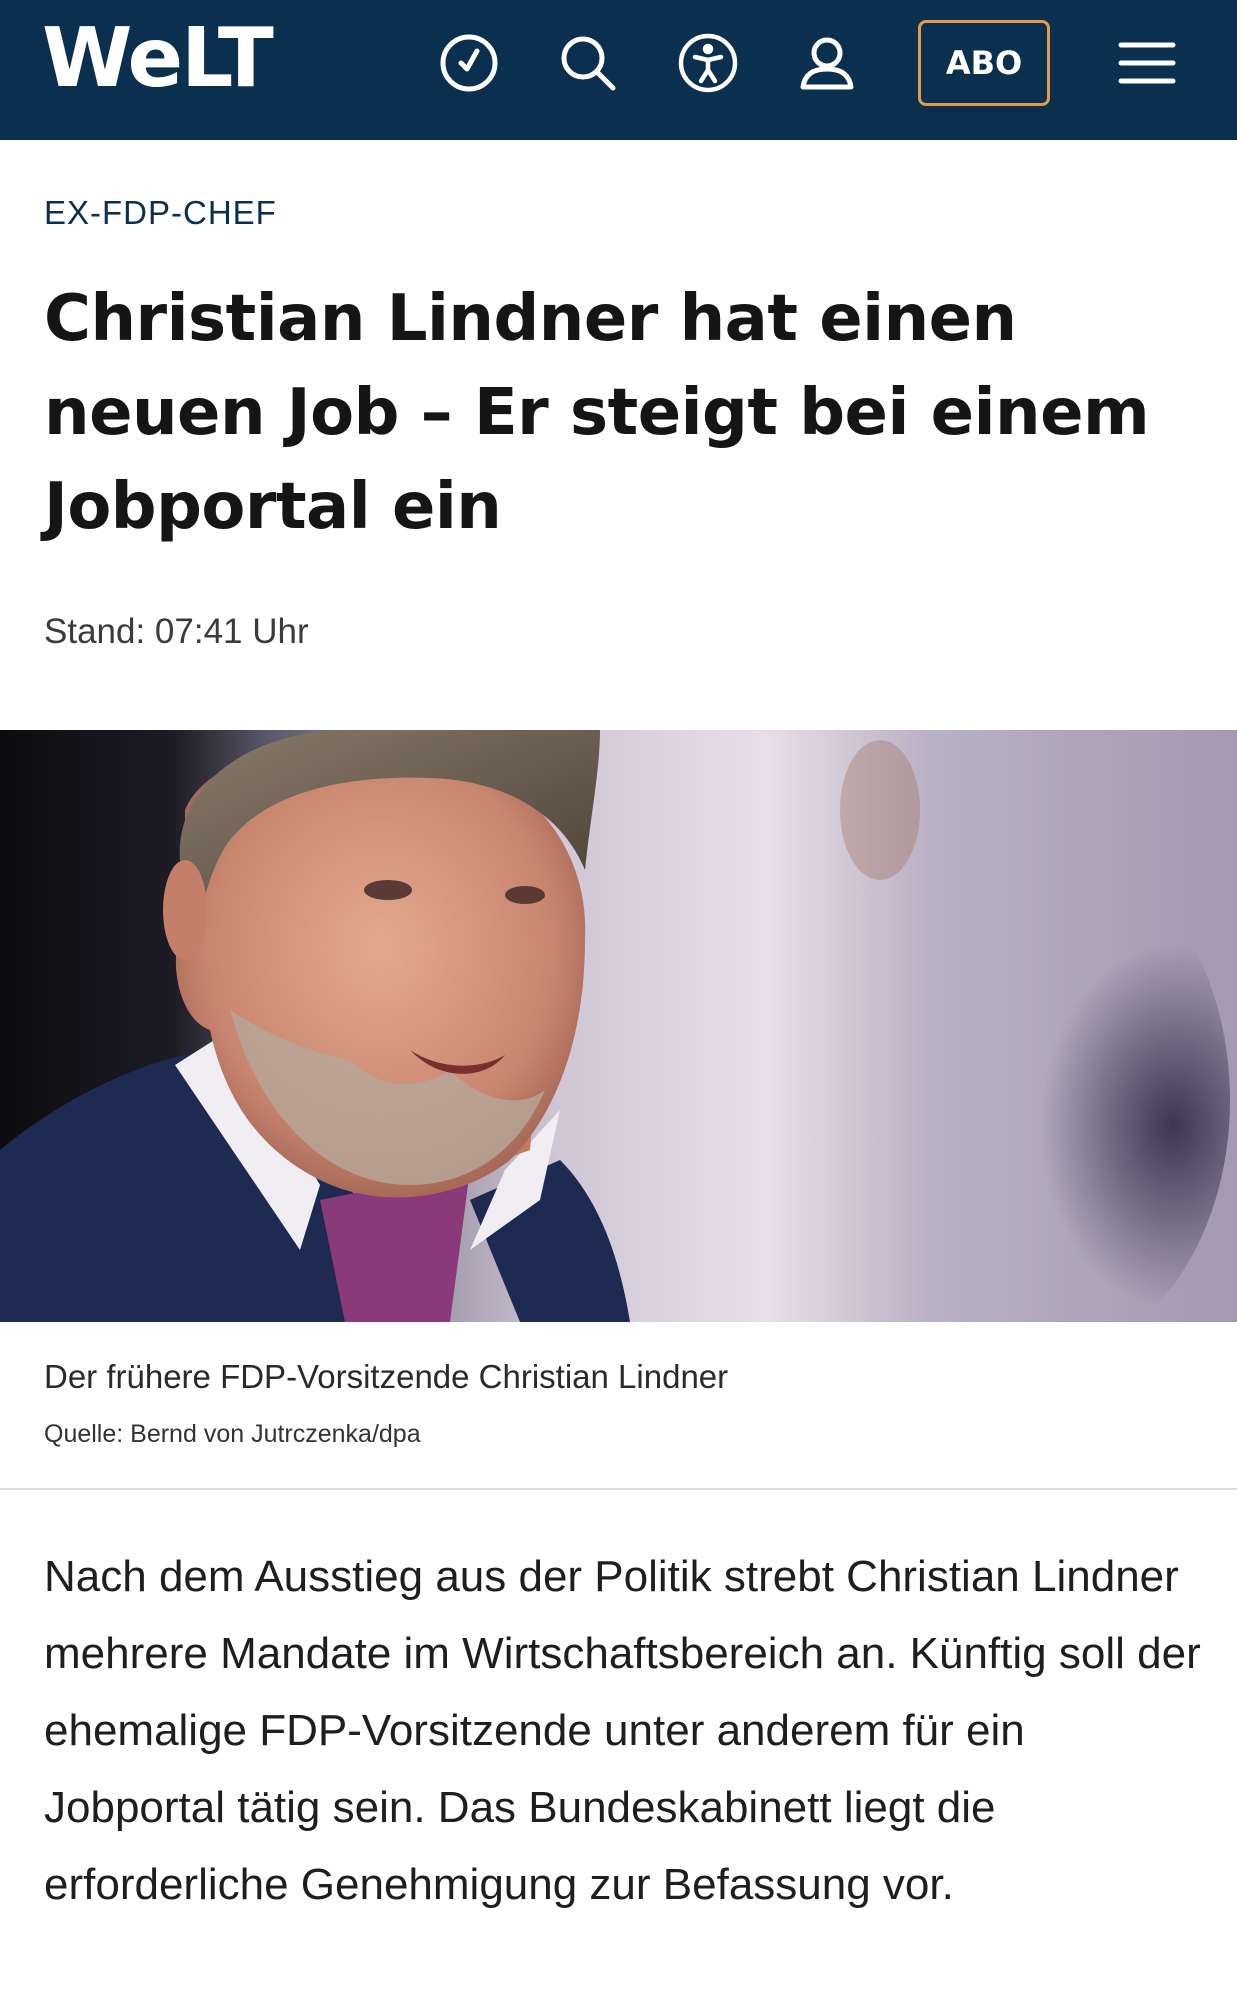 The width and height of the screenshot is (1237, 2000). What do you see at coordinates (827, 63) in the screenshot?
I see `user-icon` at bounding box center [827, 63].